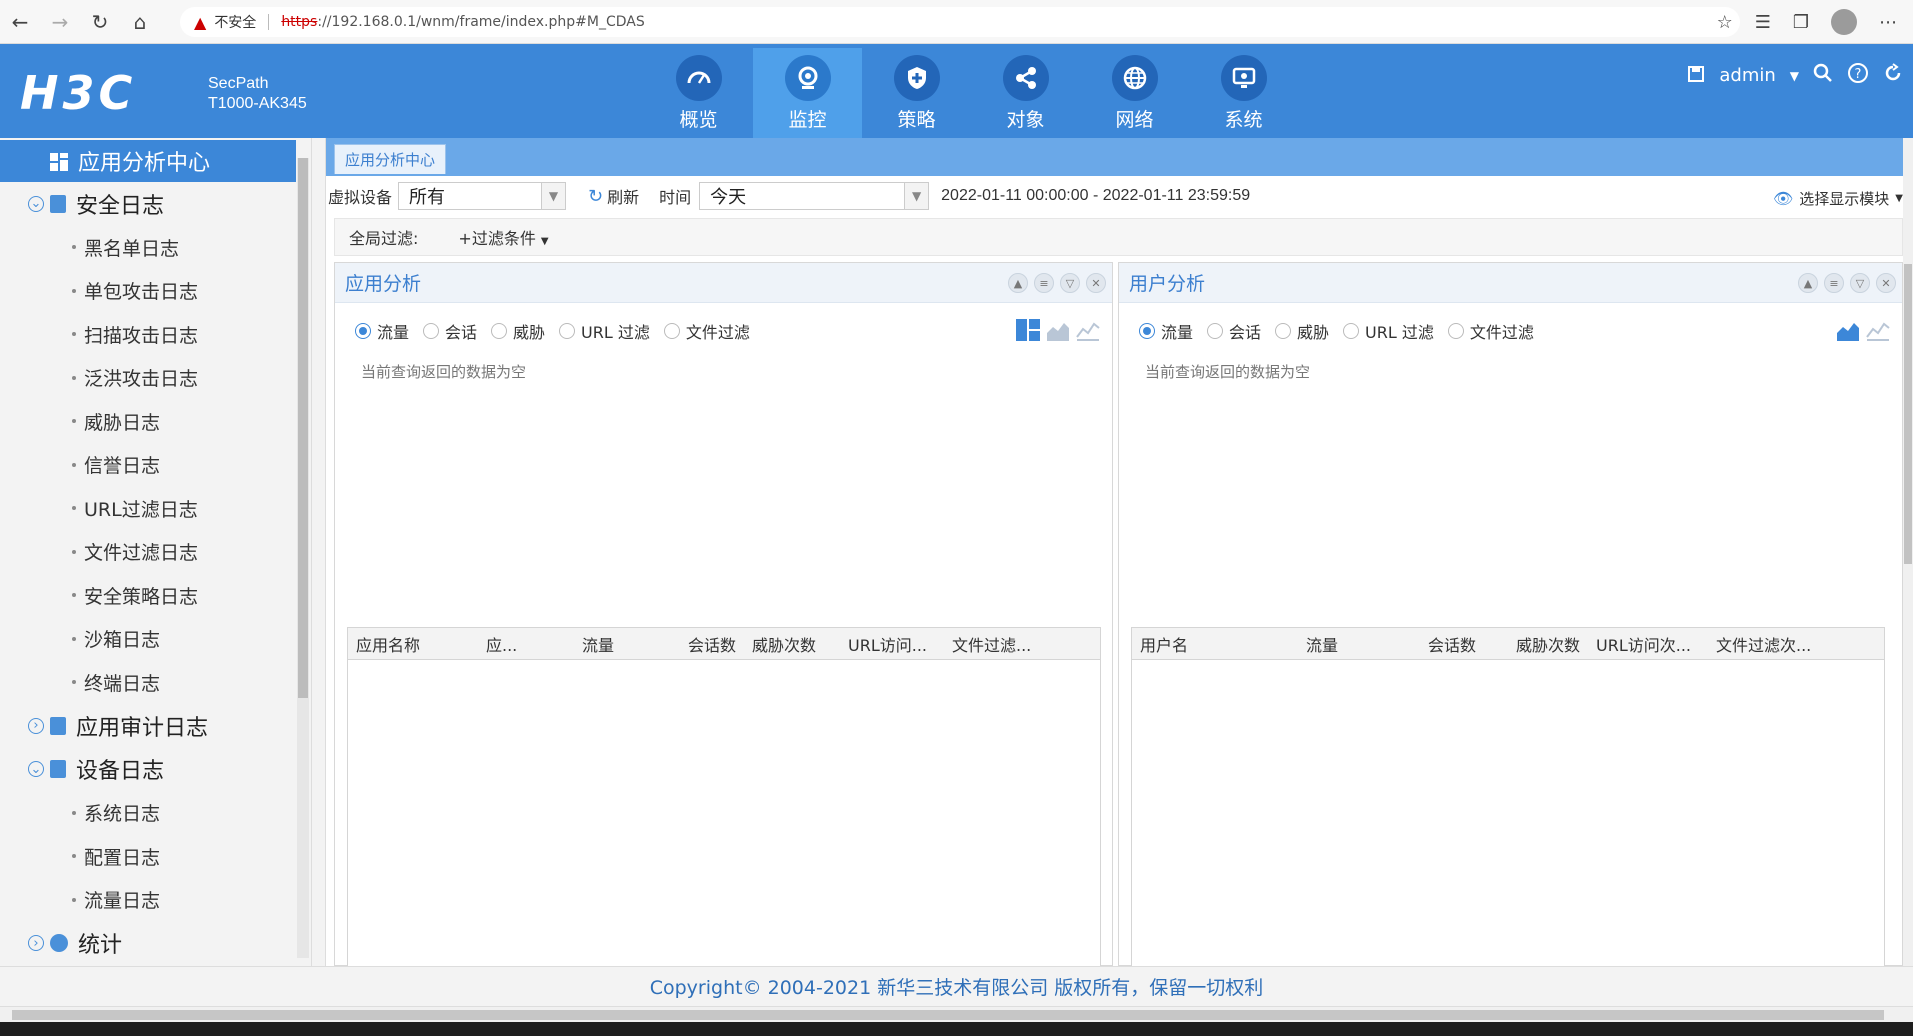 The width and height of the screenshot is (1913, 1036). What do you see at coordinates (148, 291) in the screenshot?
I see `sidebar-item-single-packet-attack-log: 单包攻击日志` at bounding box center [148, 291].